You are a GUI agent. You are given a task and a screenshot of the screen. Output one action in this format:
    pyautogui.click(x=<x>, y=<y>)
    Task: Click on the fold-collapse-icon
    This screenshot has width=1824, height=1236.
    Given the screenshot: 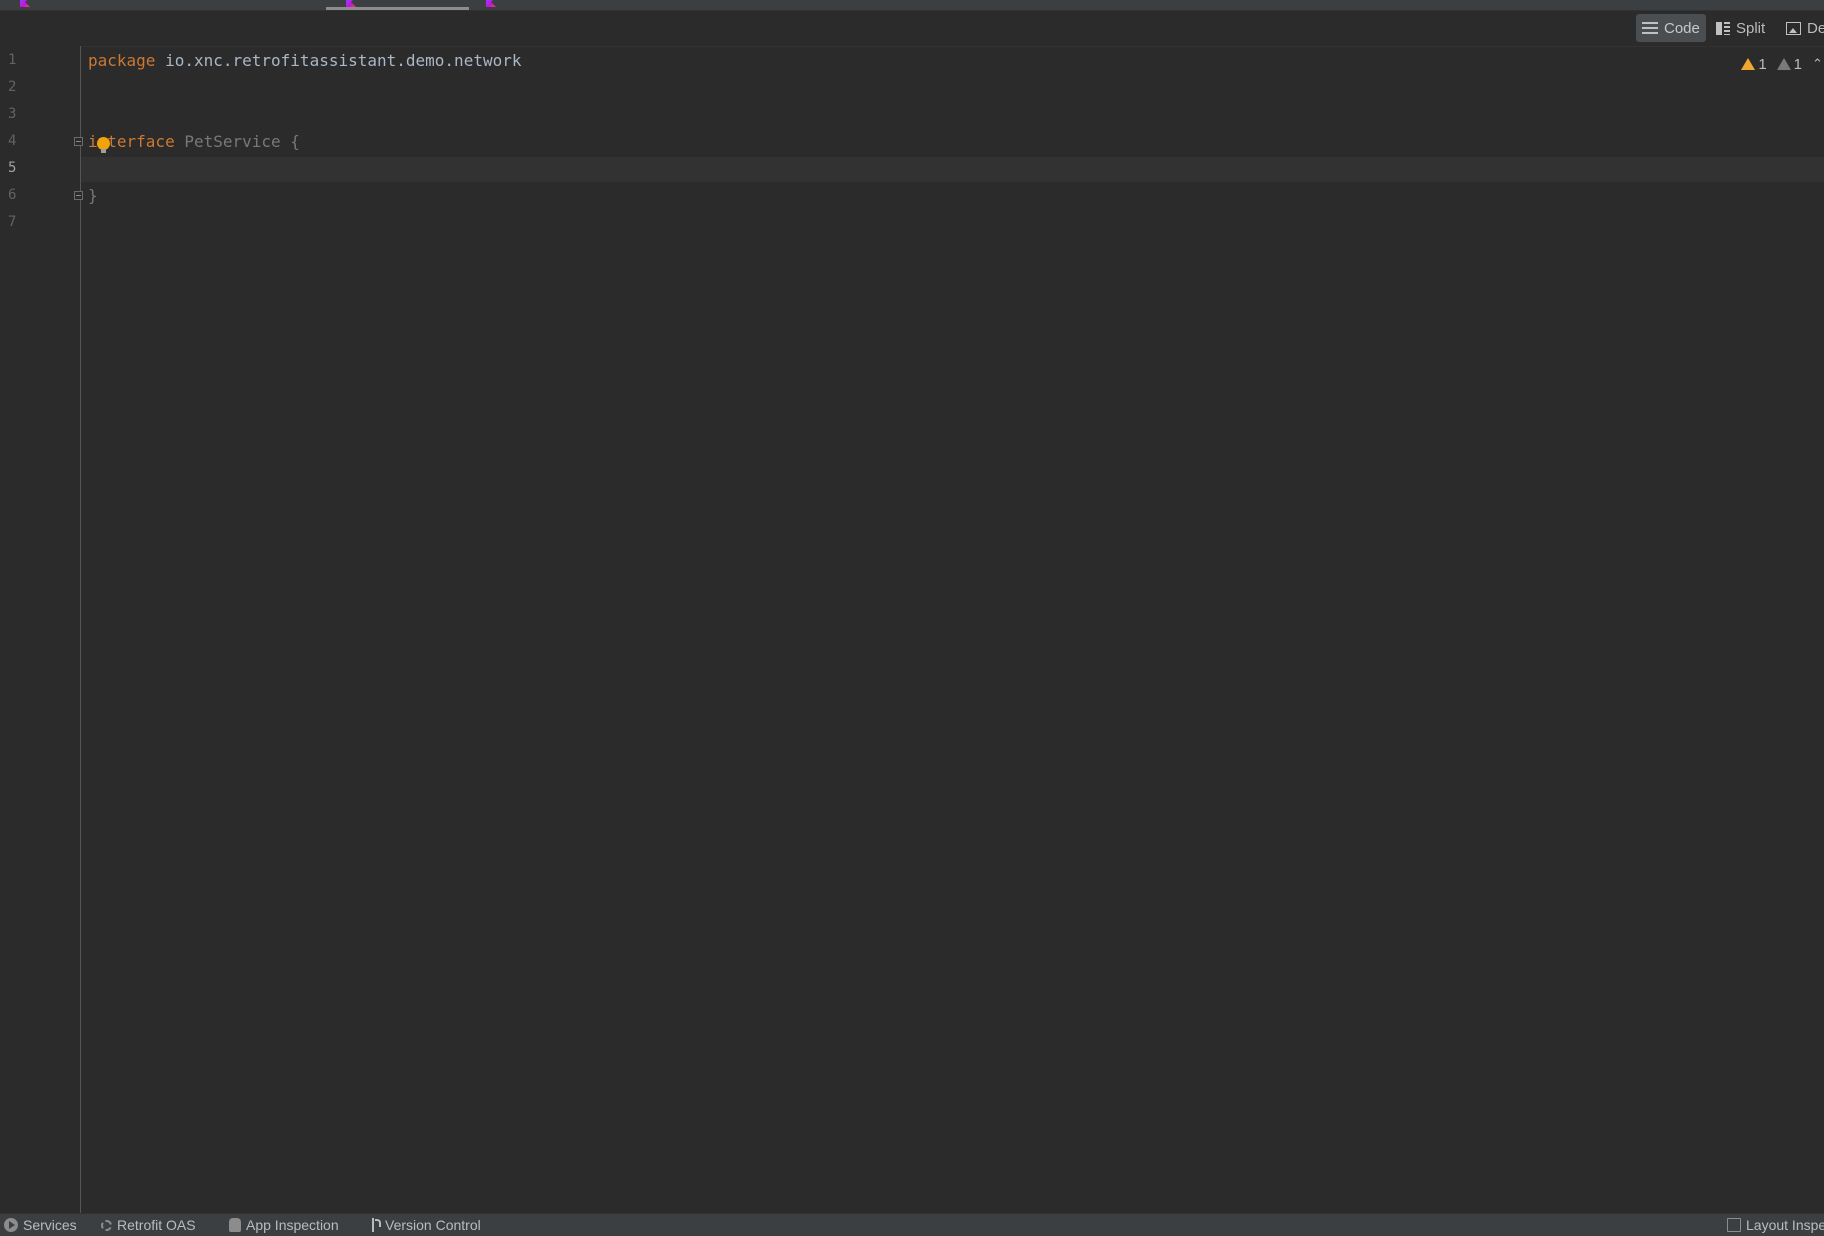 What is the action you would take?
    pyautogui.click(x=78, y=141)
    